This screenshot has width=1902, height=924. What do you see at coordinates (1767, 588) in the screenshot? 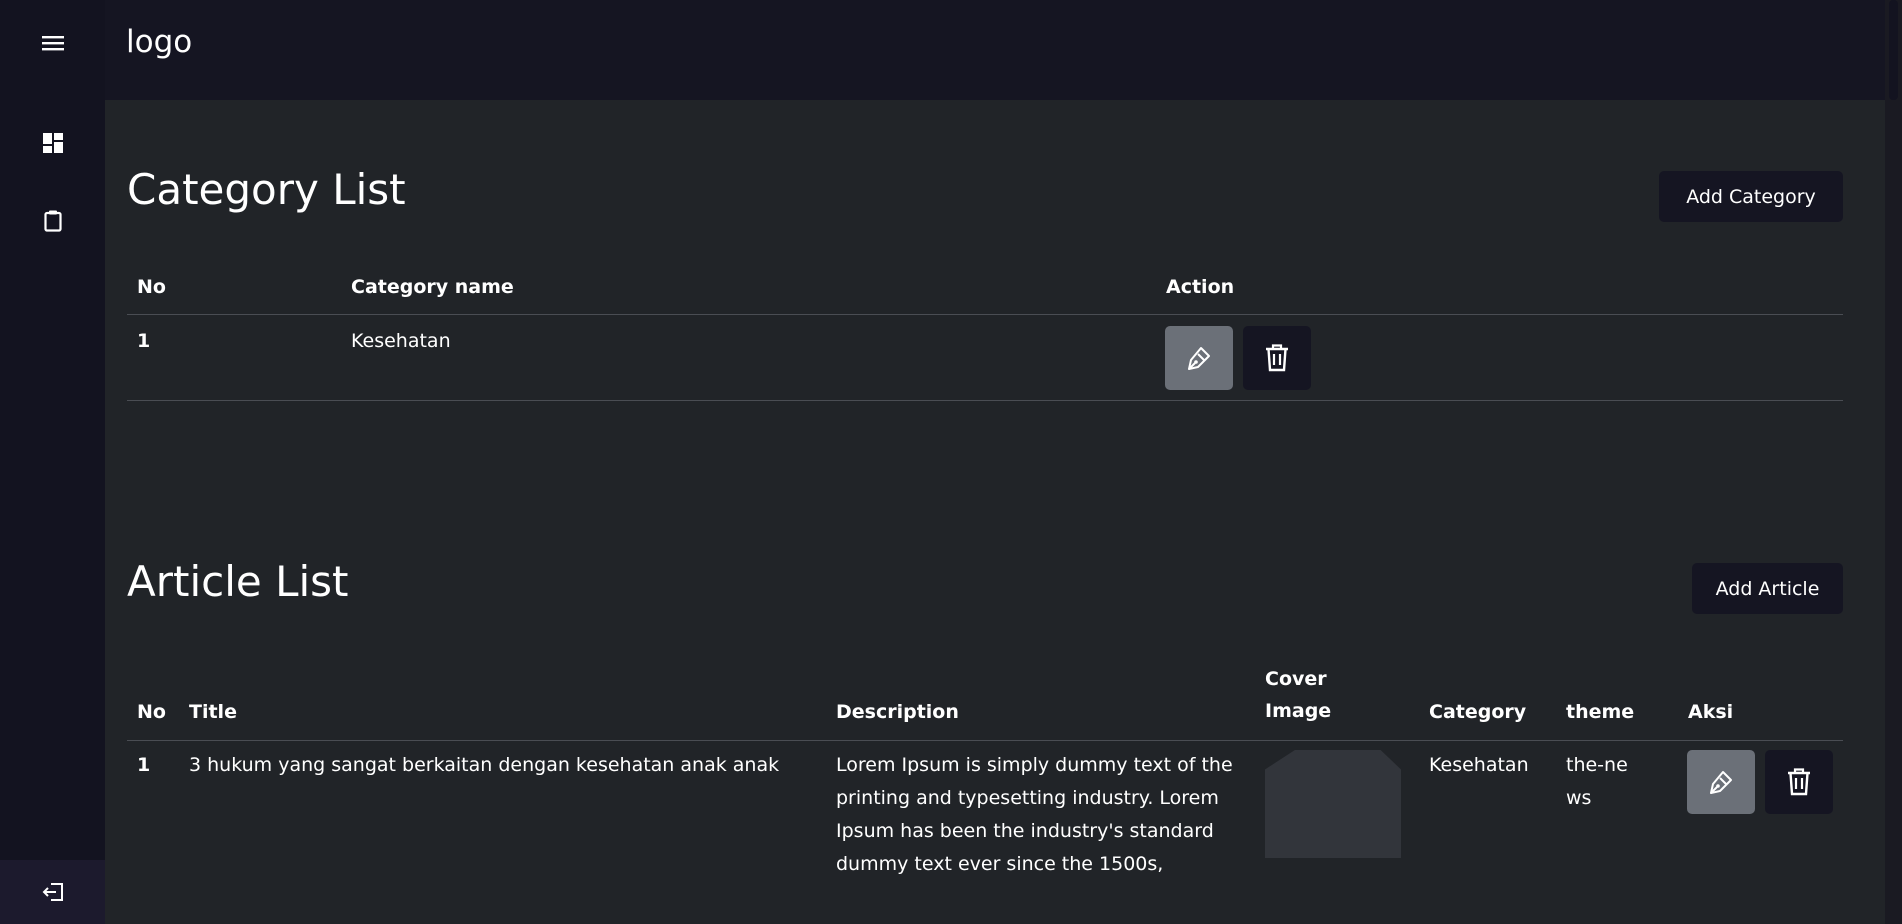
I see `add-article-button: Add Article` at bounding box center [1767, 588].